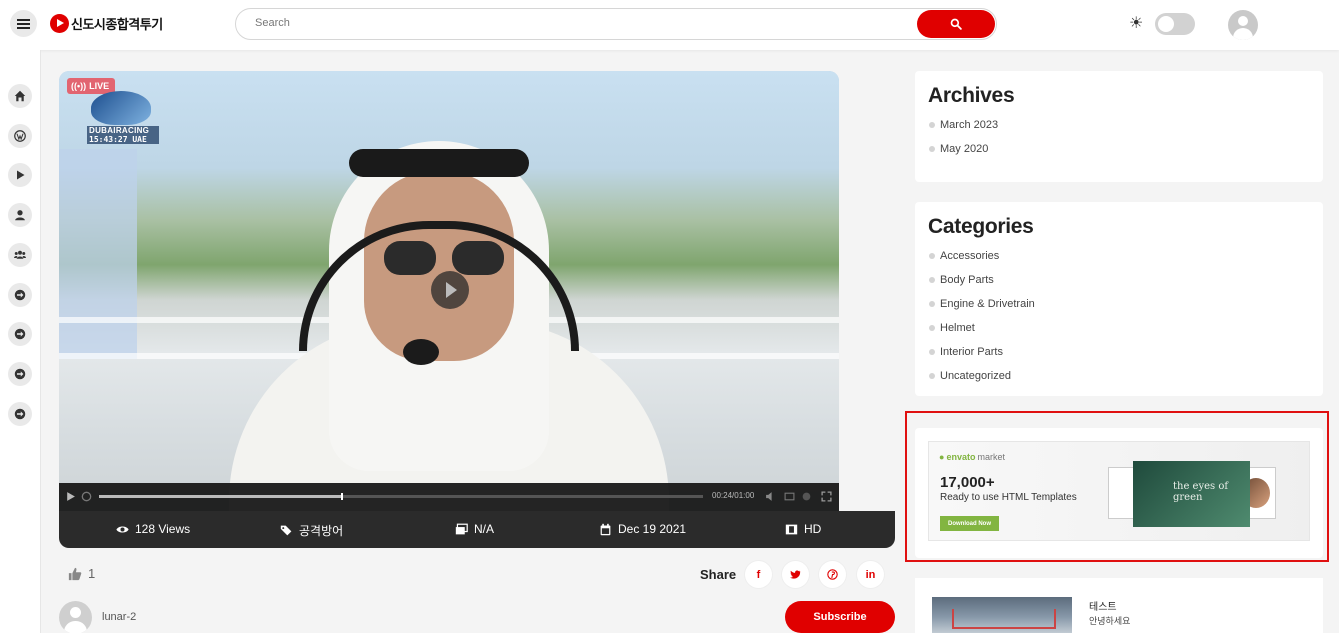 The image size is (1339, 633). I want to click on tags-icon, so click(286, 530).